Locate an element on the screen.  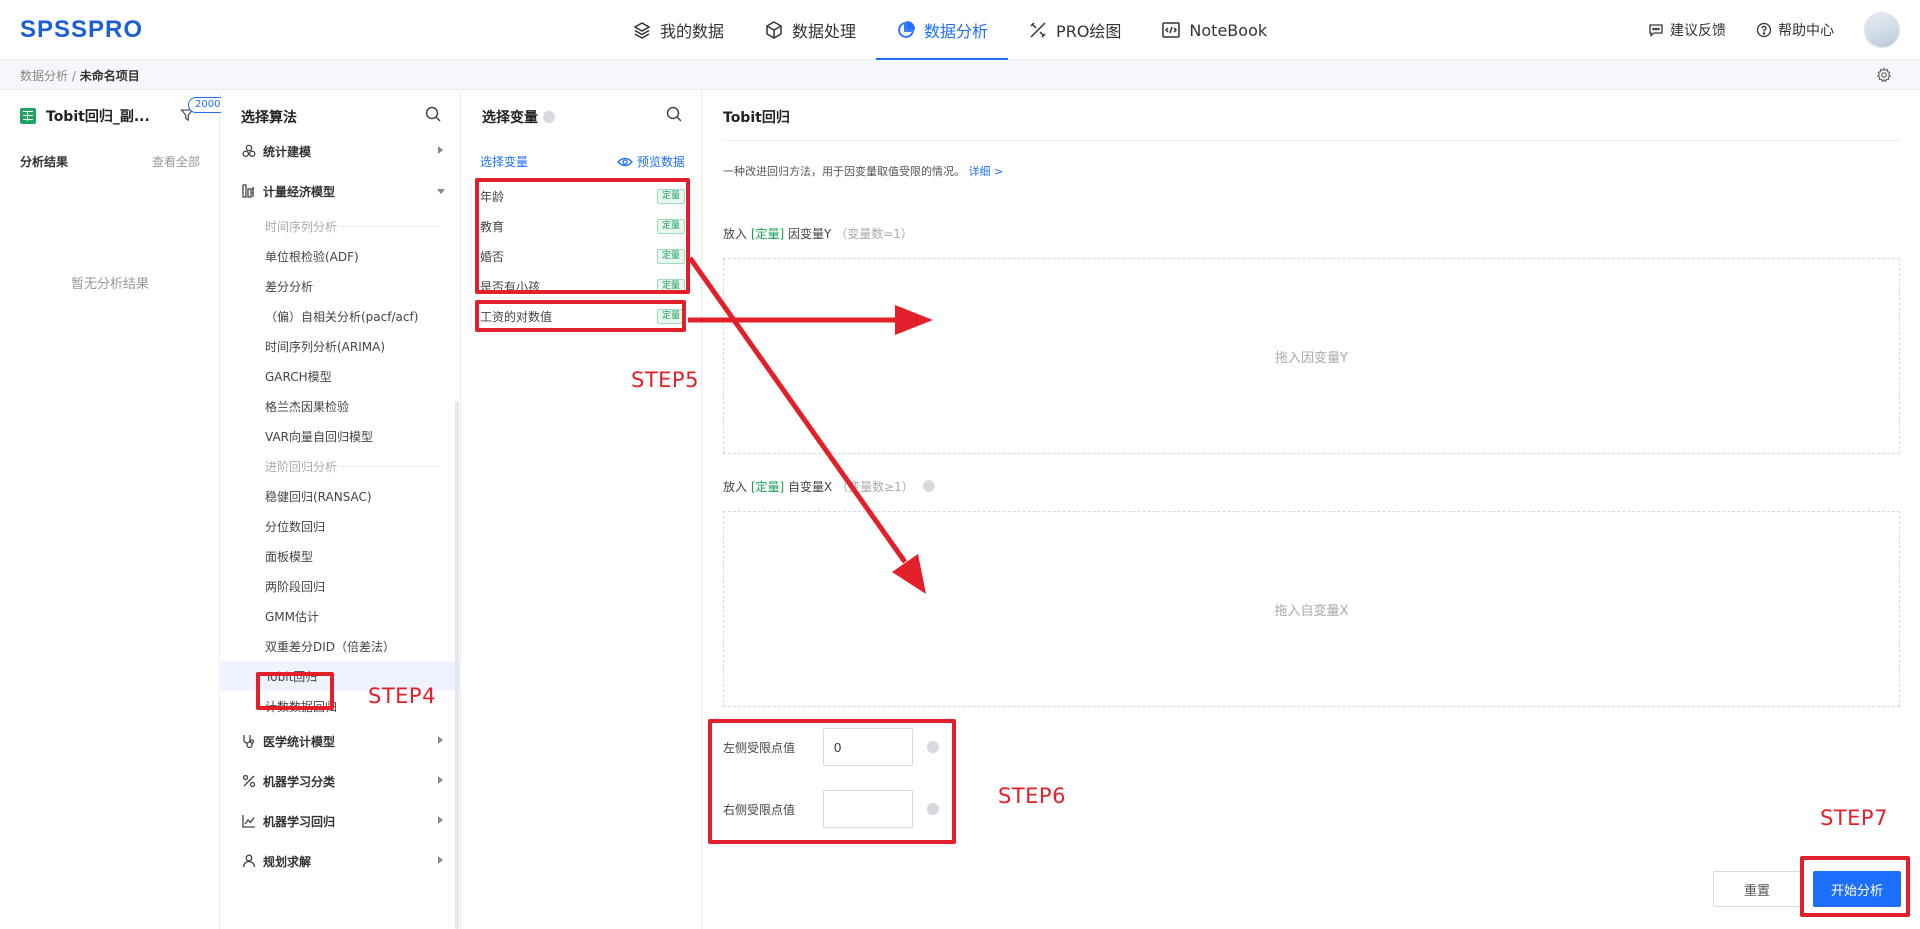
top-right-actions: 建议反馈 帮助中心 is located at coordinates (1774, 30).